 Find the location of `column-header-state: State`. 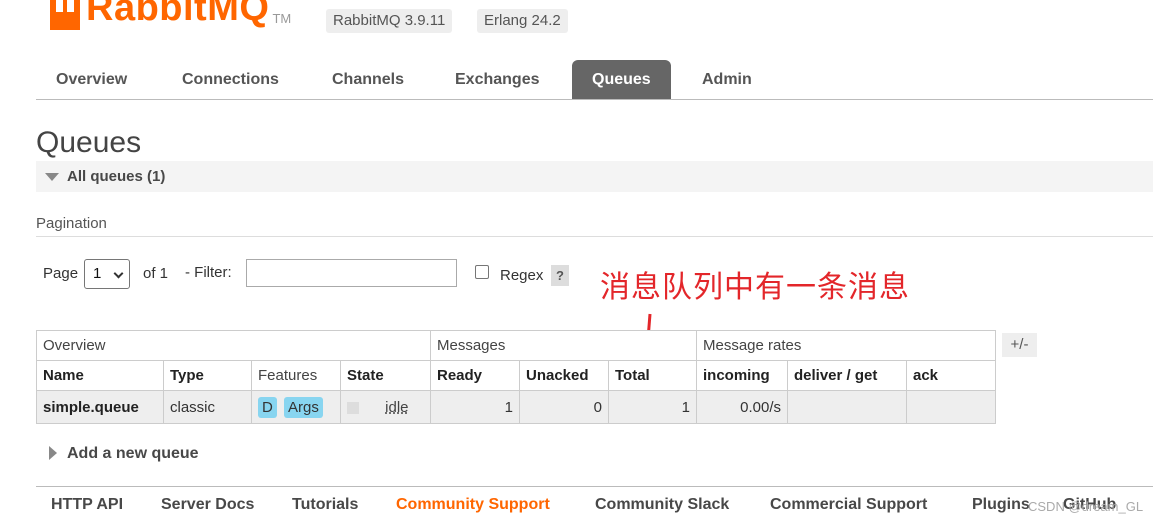

column-header-state: State is located at coordinates (385, 375).